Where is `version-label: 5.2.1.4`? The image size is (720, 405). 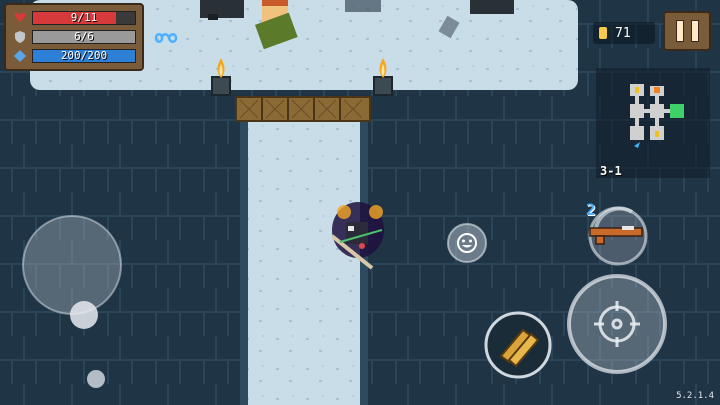 version-label: 5.2.1.4 is located at coordinates (695, 396).